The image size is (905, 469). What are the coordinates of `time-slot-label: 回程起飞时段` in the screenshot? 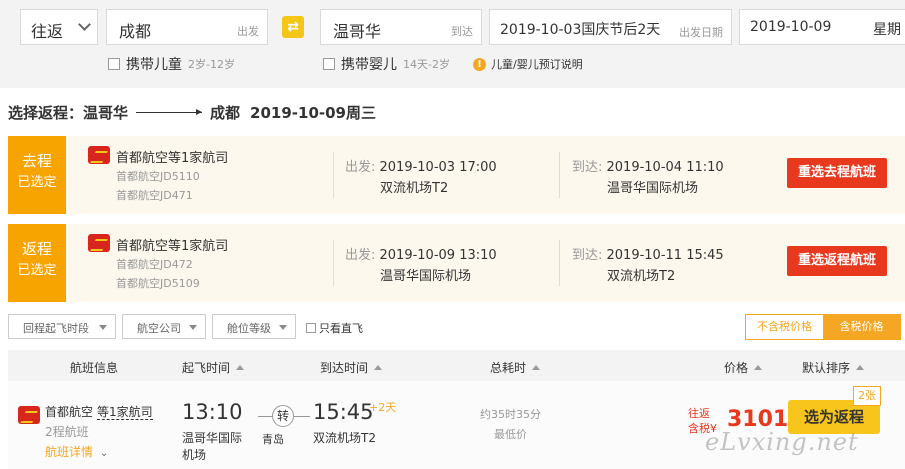 It's located at (56, 328).